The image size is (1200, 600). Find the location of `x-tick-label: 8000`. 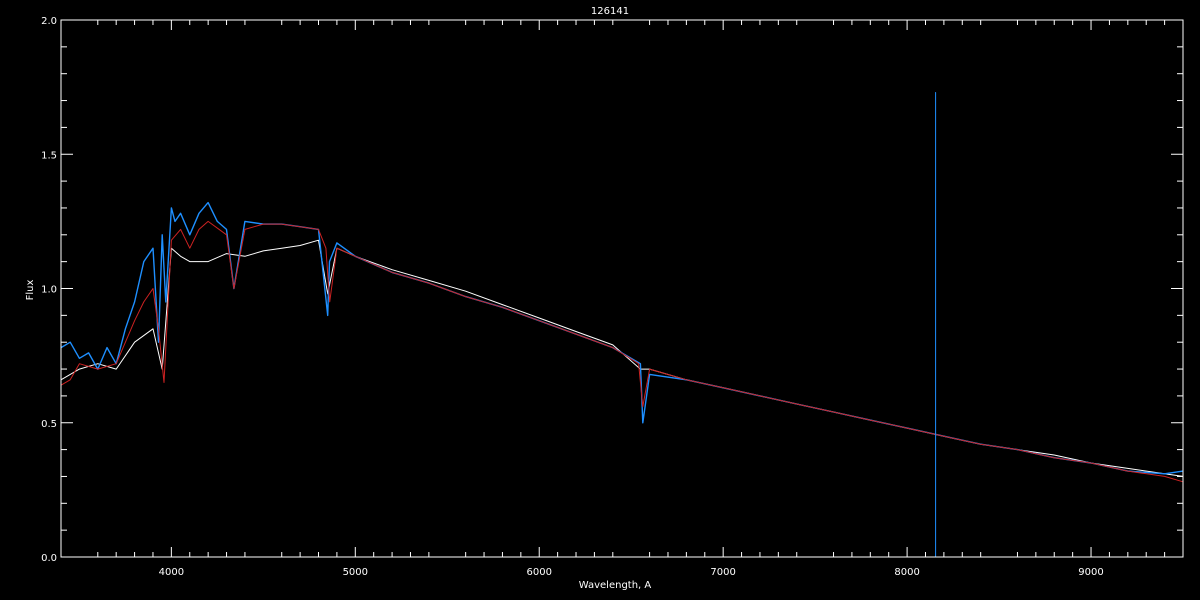

x-tick-label: 8000 is located at coordinates (906, 572).